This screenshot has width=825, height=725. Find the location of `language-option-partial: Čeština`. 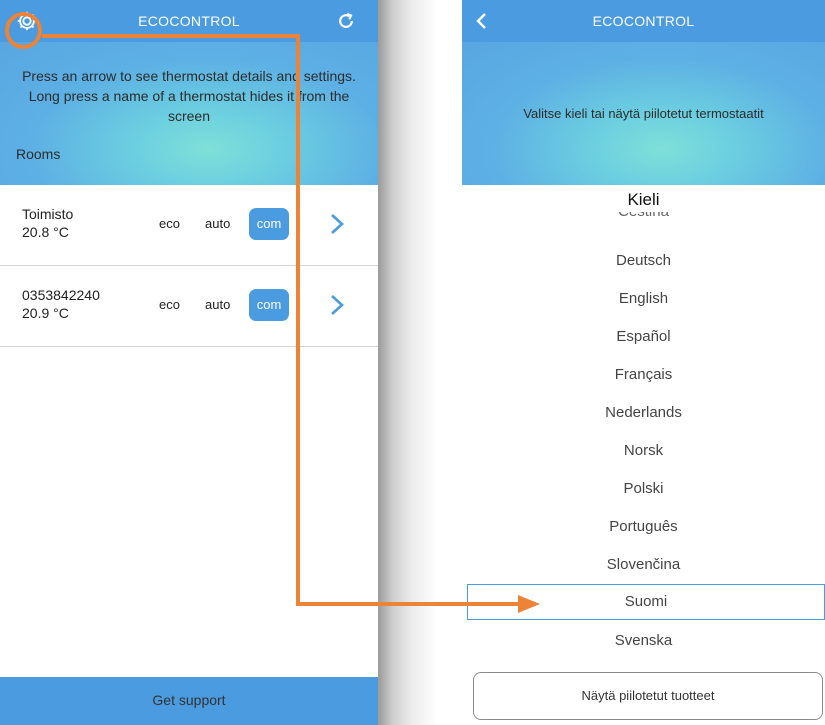

language-option-partial: Čeština is located at coordinates (643, 219).